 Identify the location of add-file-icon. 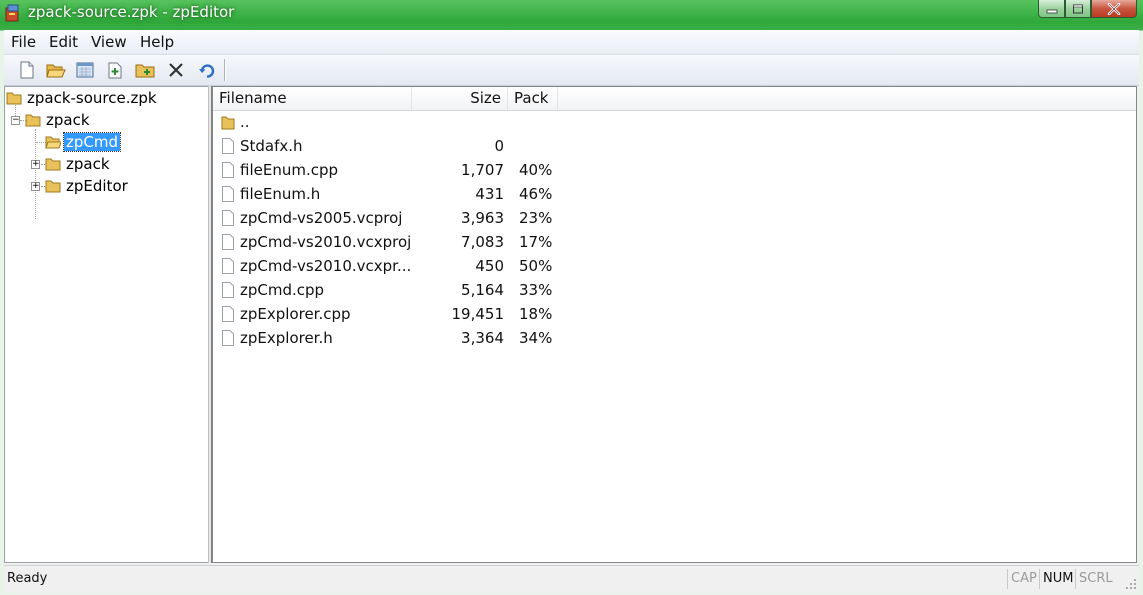
(115, 70).